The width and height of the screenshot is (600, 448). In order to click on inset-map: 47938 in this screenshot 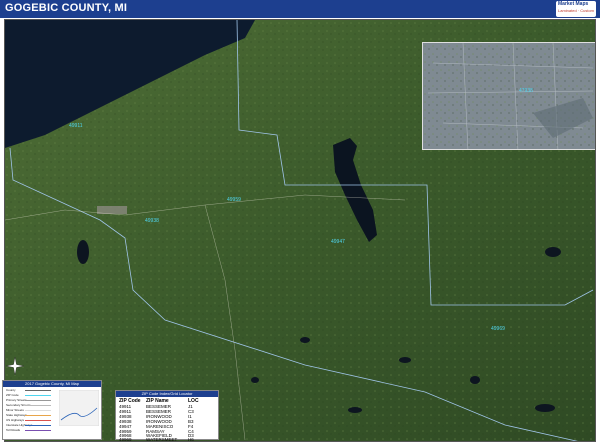, I will do `click(508, 96)`.